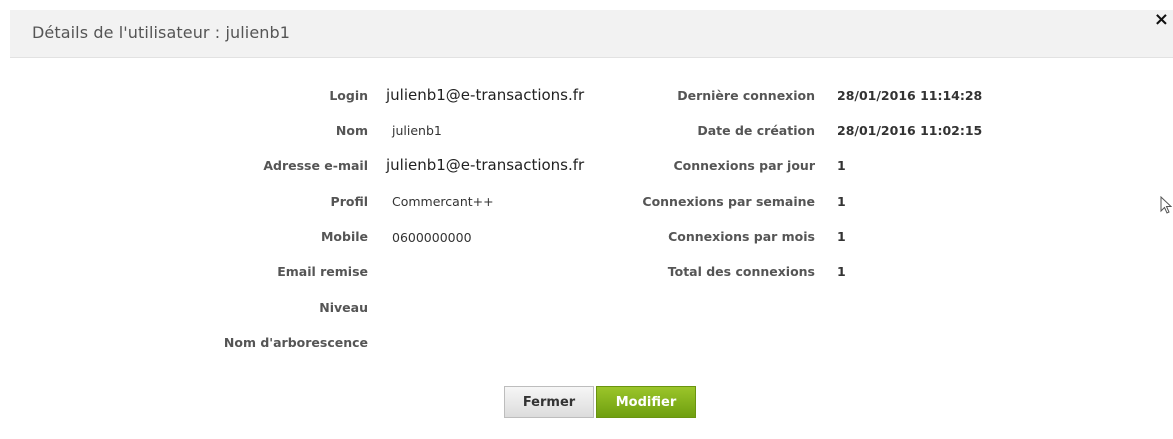 This screenshot has width=1173, height=439. I want to click on email-label: Adresse e-mail, so click(315, 165).